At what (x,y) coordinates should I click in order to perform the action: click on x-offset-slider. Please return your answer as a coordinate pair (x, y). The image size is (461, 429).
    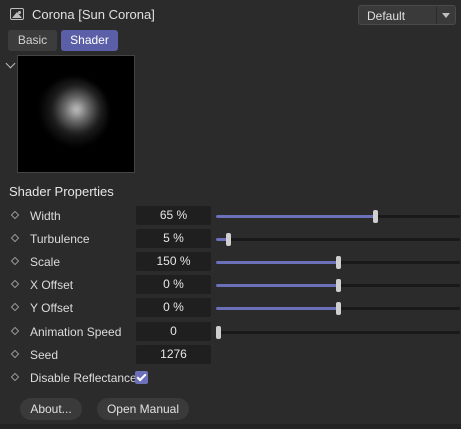
    Looking at the image, I should click on (338, 285).